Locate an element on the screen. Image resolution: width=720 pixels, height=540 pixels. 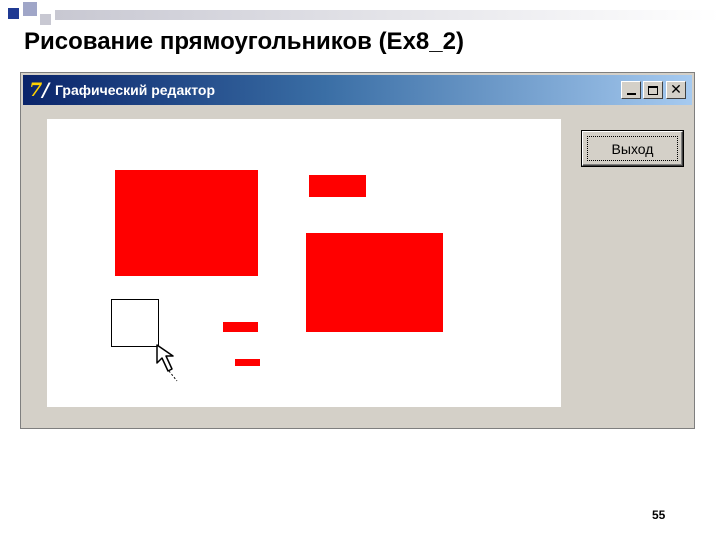
delphi-7-icon: 7/ is located at coordinates (39, 90).